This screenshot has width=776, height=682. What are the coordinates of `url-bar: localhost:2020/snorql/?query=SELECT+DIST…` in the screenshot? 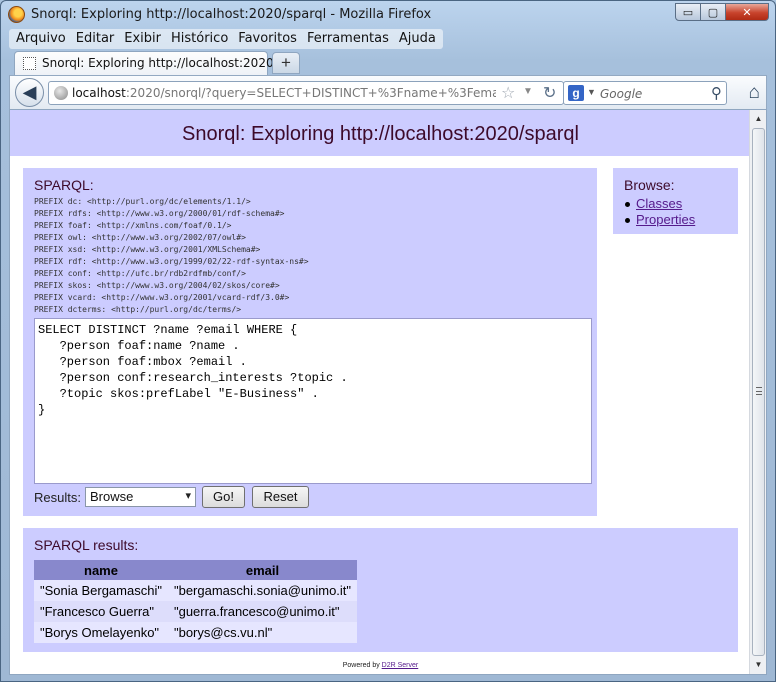 It's located at (306, 93).